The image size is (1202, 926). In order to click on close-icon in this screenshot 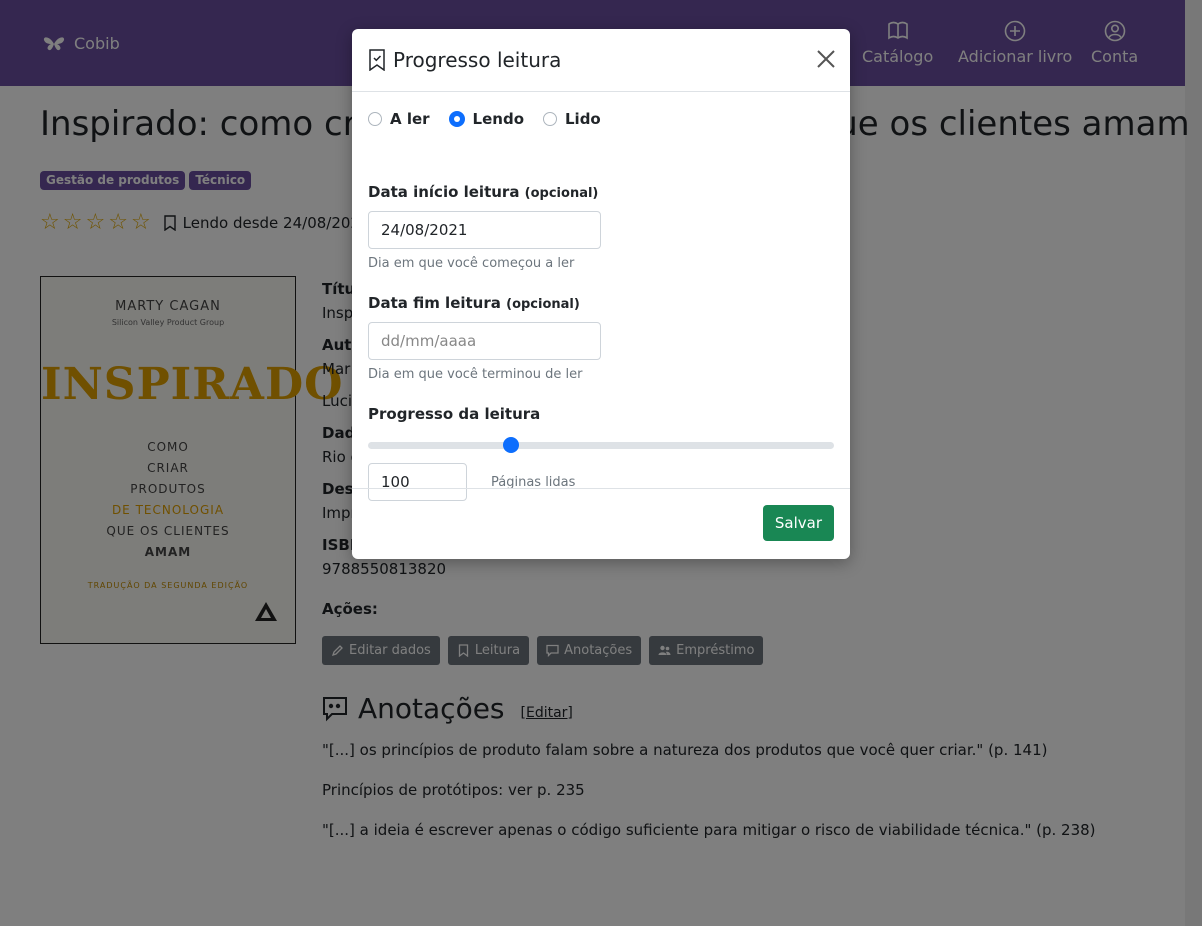, I will do `click(826, 59)`.